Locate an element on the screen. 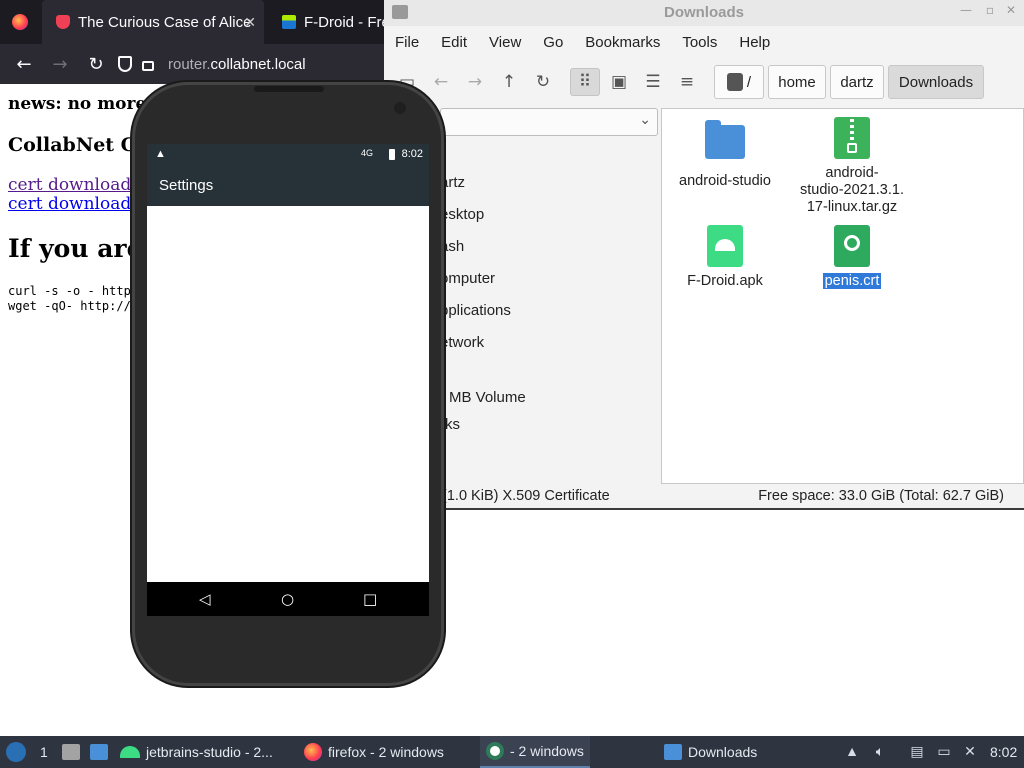  network-icon: ▭ is located at coordinates (944, 751).